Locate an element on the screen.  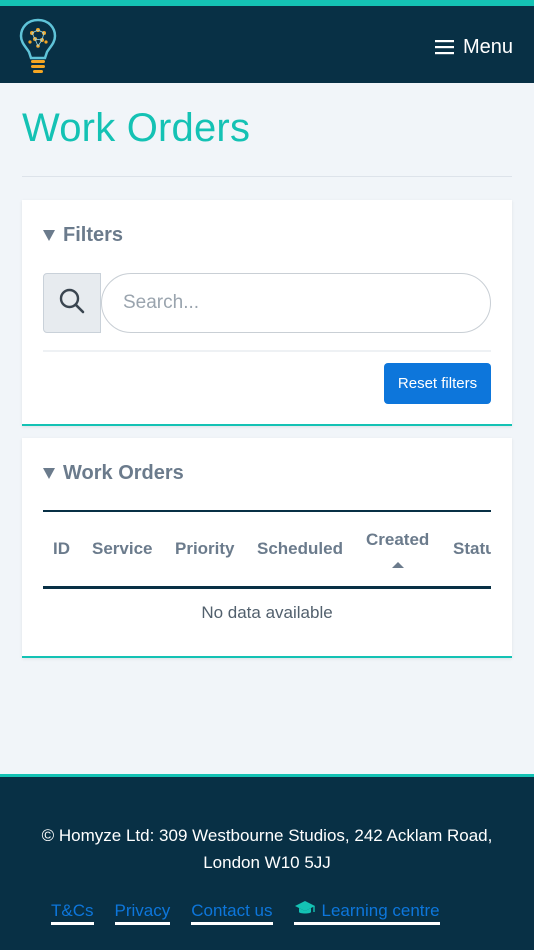
app-header: Menu is located at coordinates (267, 44).